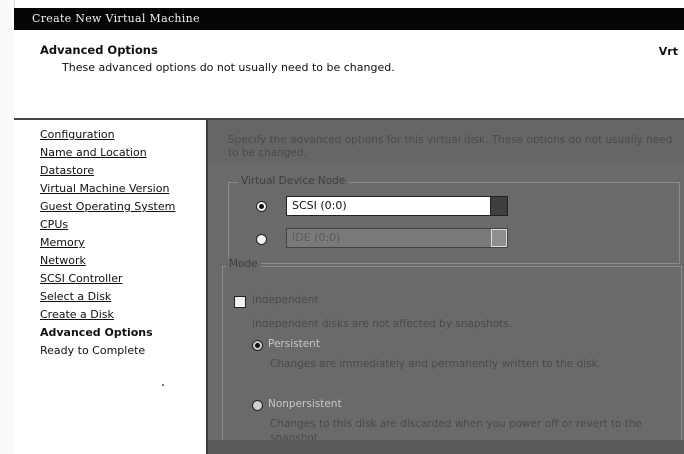  I want to click on nav-item-vm-version: Virtual Machine Version, so click(104, 188).